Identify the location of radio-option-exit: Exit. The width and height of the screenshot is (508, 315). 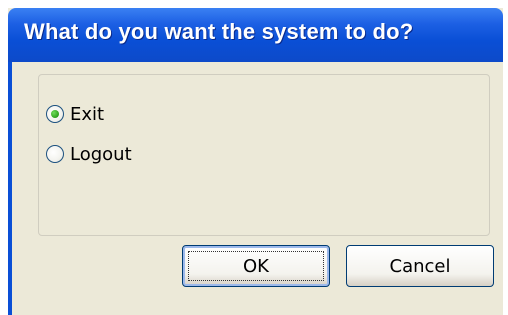
(75, 114).